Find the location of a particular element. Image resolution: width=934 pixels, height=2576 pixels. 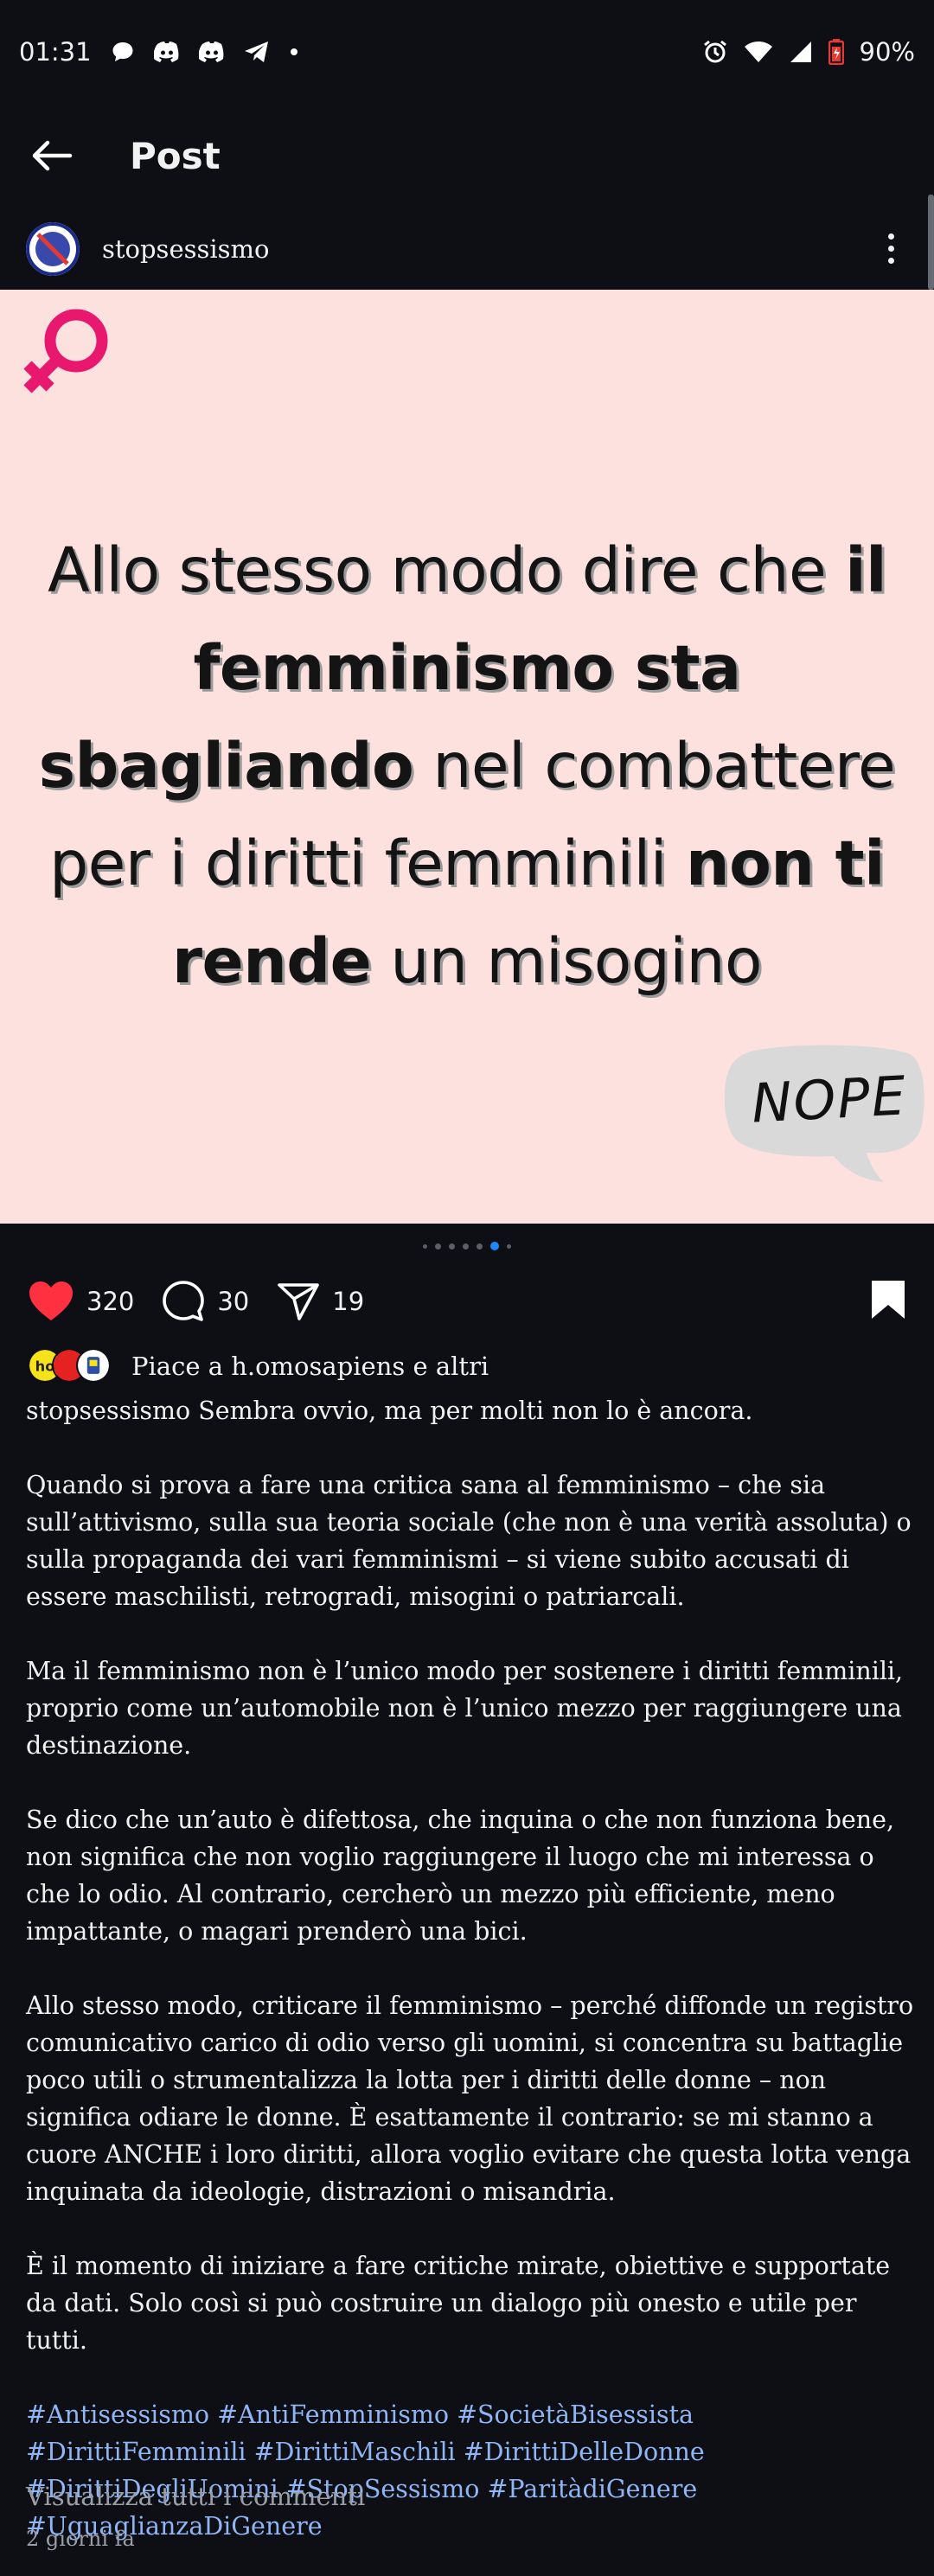

heart-icon is located at coordinates (51, 1301).